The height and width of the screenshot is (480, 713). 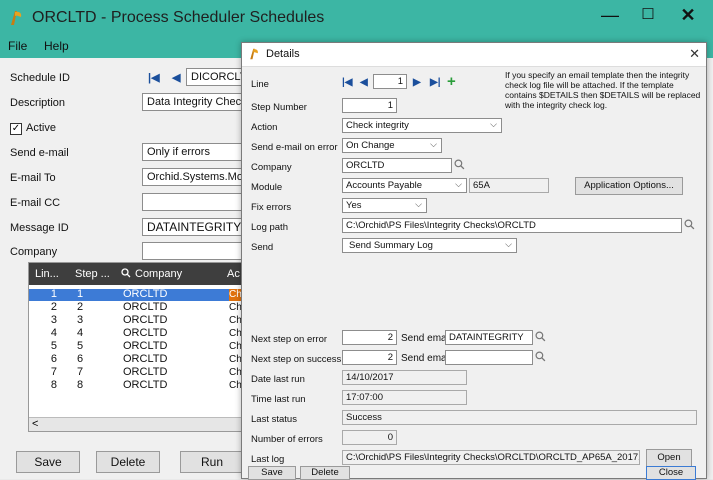 What do you see at coordinates (178, 17) in the screenshot?
I see `window-title: ORCLTD - Process Scheduler Schedules` at bounding box center [178, 17].